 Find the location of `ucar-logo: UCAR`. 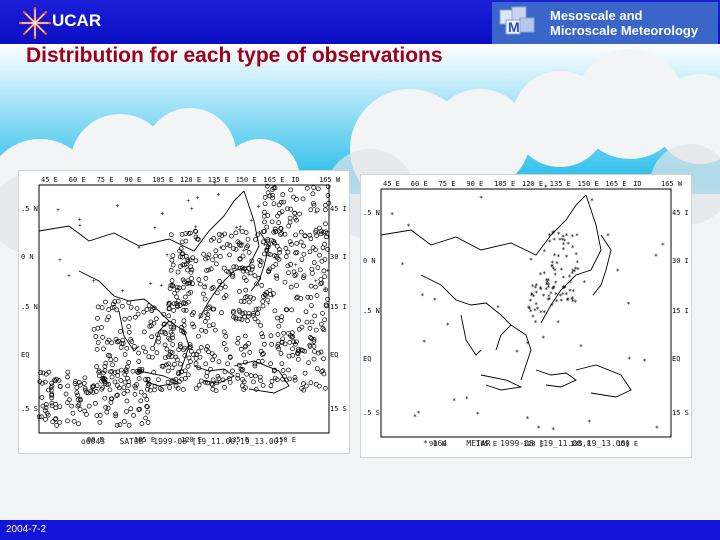

ucar-logo: UCAR is located at coordinates (54, 22).